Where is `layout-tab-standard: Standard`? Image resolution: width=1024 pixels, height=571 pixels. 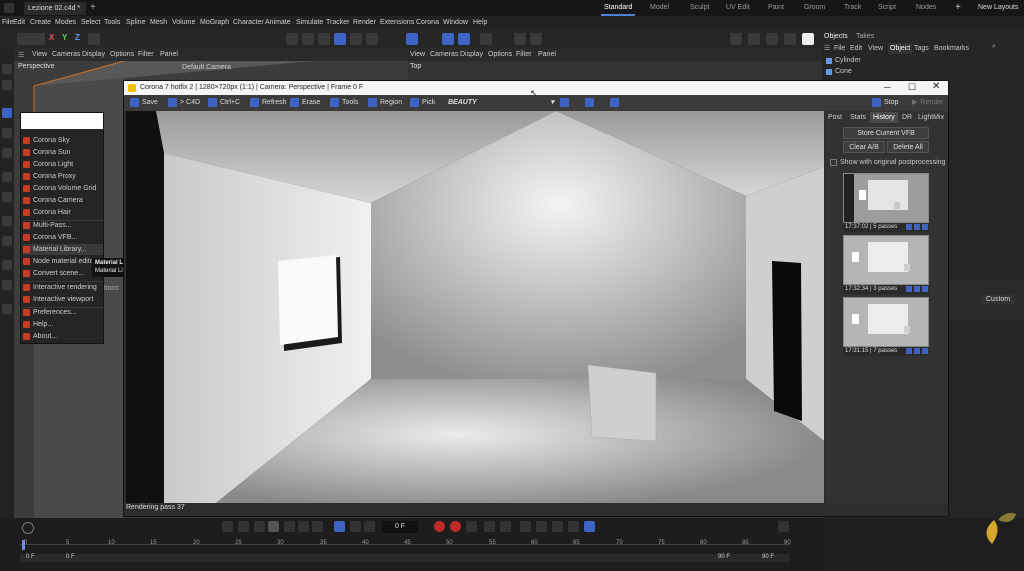
layout-tab-standard: Standard is located at coordinates (618, 10).